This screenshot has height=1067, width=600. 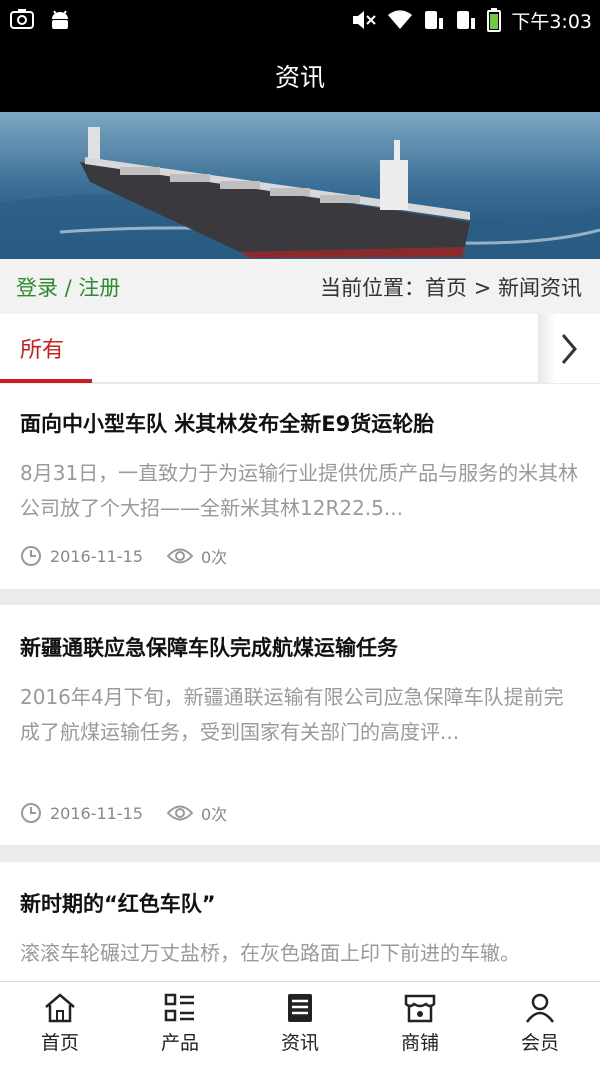 I want to click on nav-store: 商铺, so click(x=420, y=1024).